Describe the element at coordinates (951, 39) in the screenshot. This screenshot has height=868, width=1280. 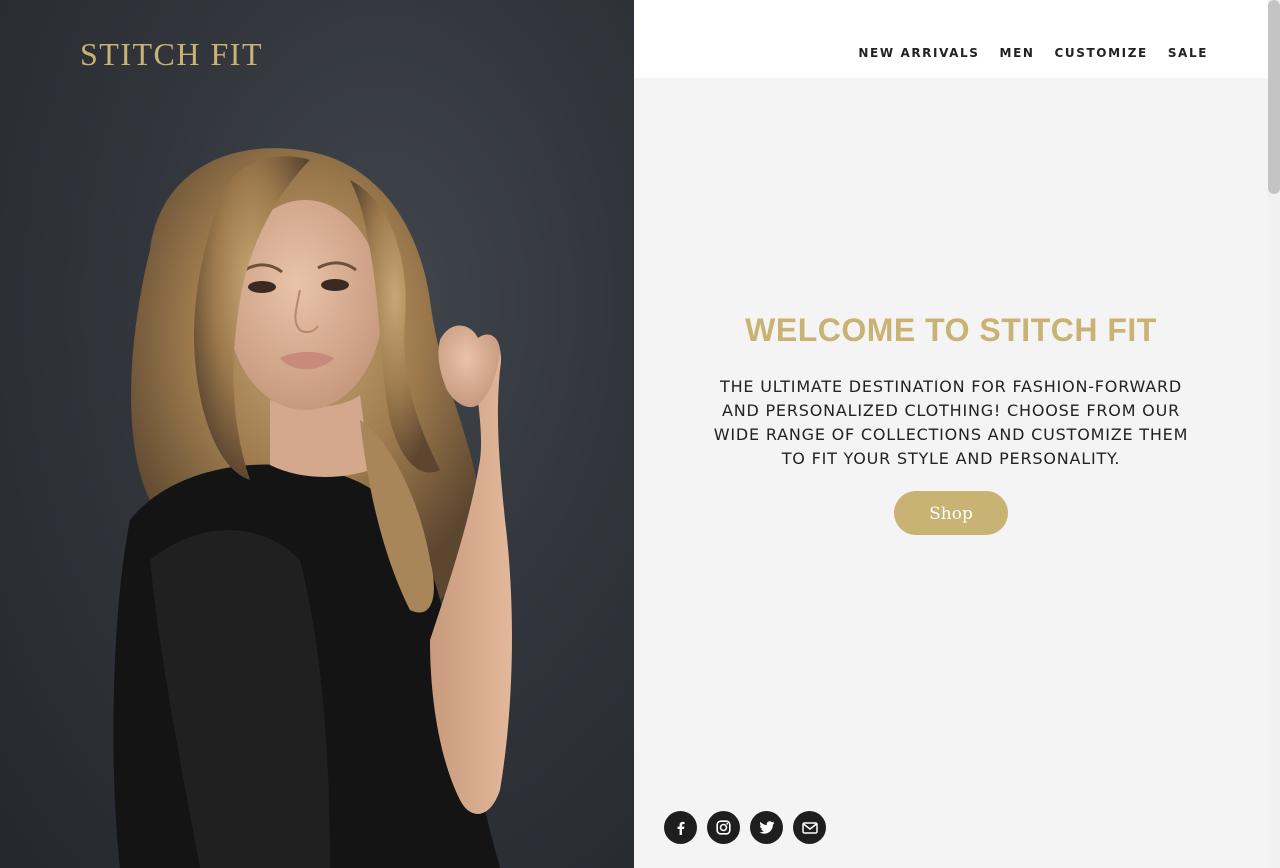
I see `top-navigation-bar: NEW ARRIVALS MEN CUSTOMIZE SALE` at that location.